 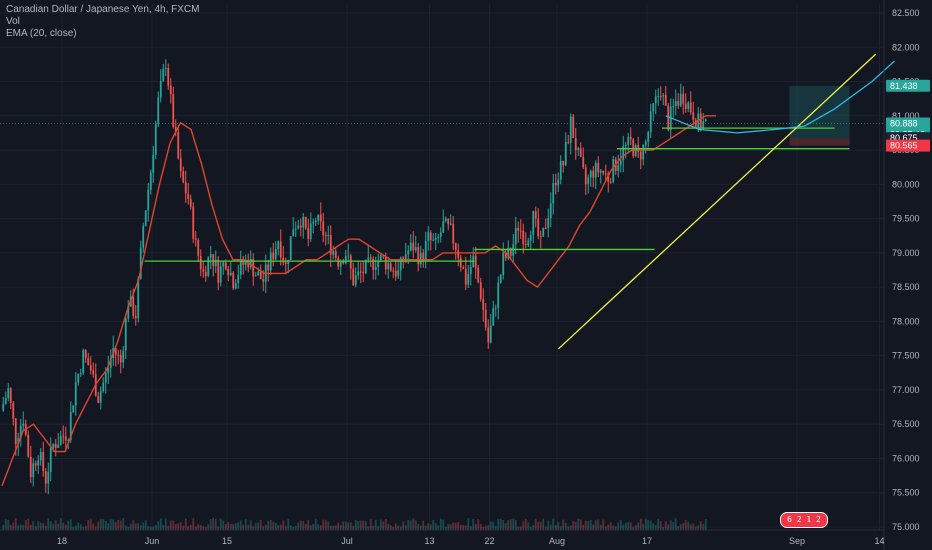 What do you see at coordinates (906, 356) in the screenshot?
I see `y-tick-label: 77.500` at bounding box center [906, 356].